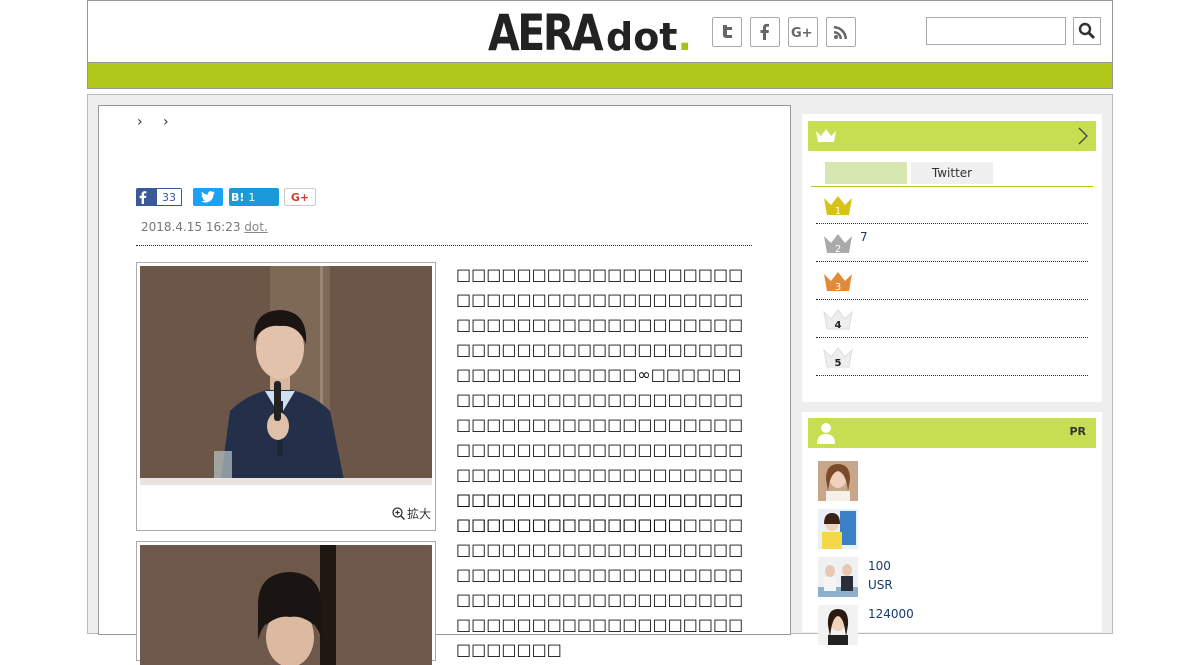 This screenshot has width=1200, height=665. What do you see at coordinates (864, 237) in the screenshot?
I see `ranking-item-title: 7` at bounding box center [864, 237].